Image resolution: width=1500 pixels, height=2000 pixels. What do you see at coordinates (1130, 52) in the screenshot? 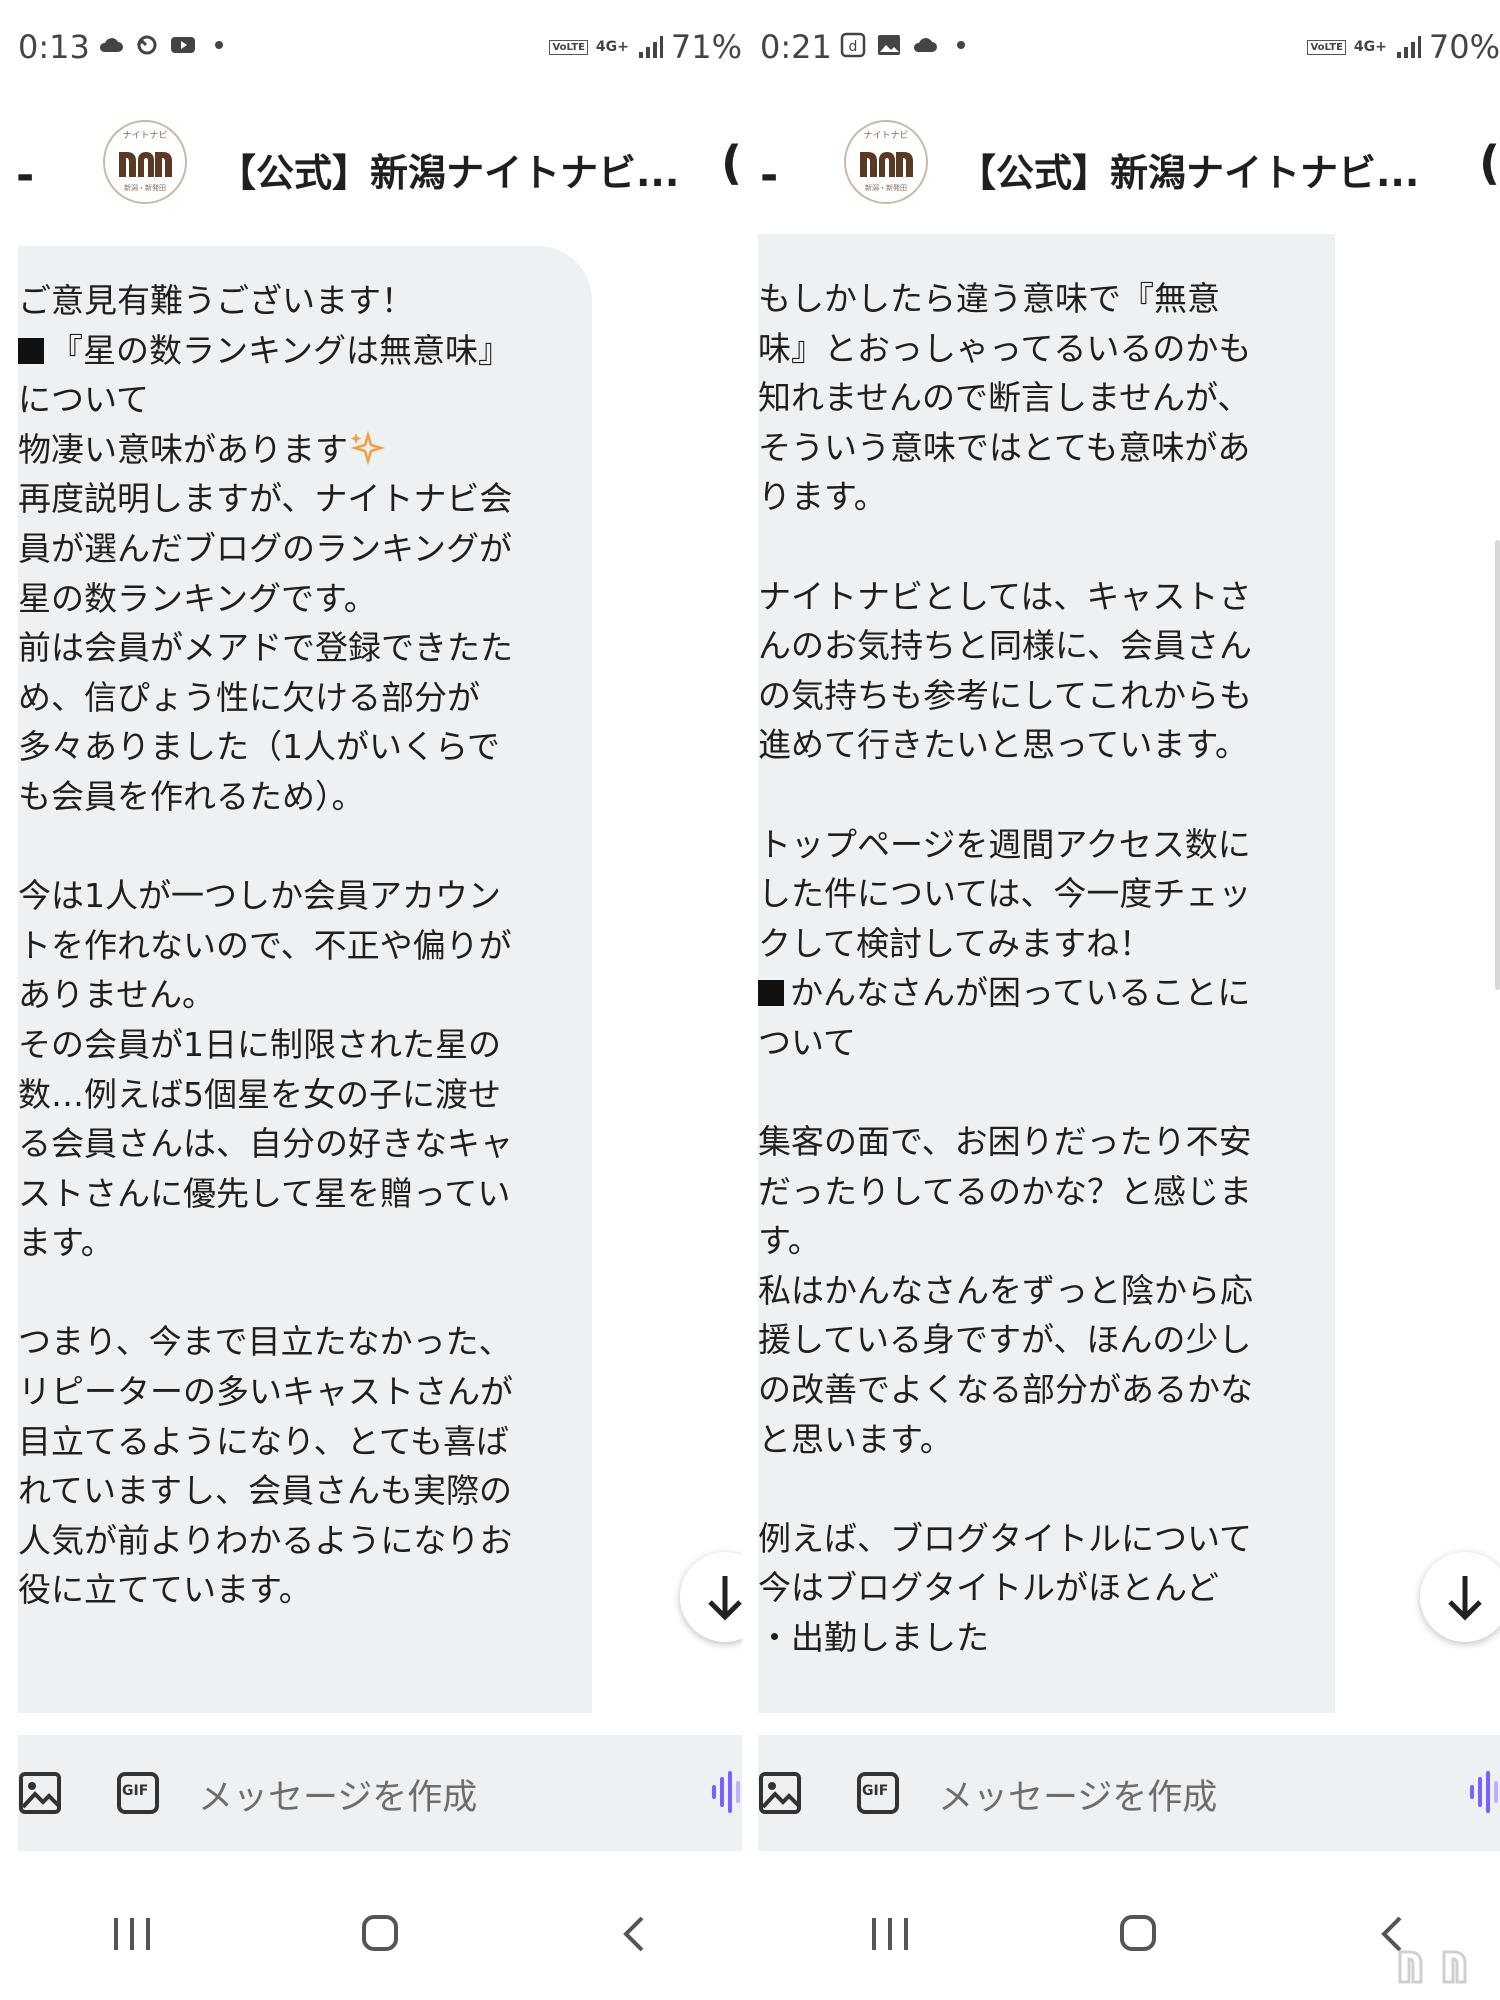
I see `status-bar: 0:21 d VoLTE 4G+ 70%` at bounding box center [1130, 52].